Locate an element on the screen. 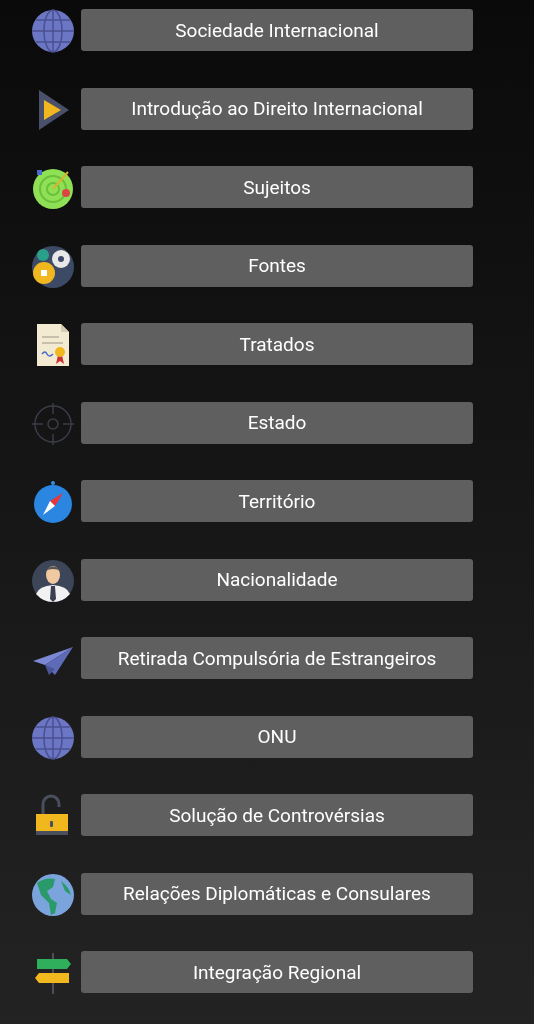 The image size is (534, 1024). menu-button: Nacionalidade is located at coordinates (277, 579).